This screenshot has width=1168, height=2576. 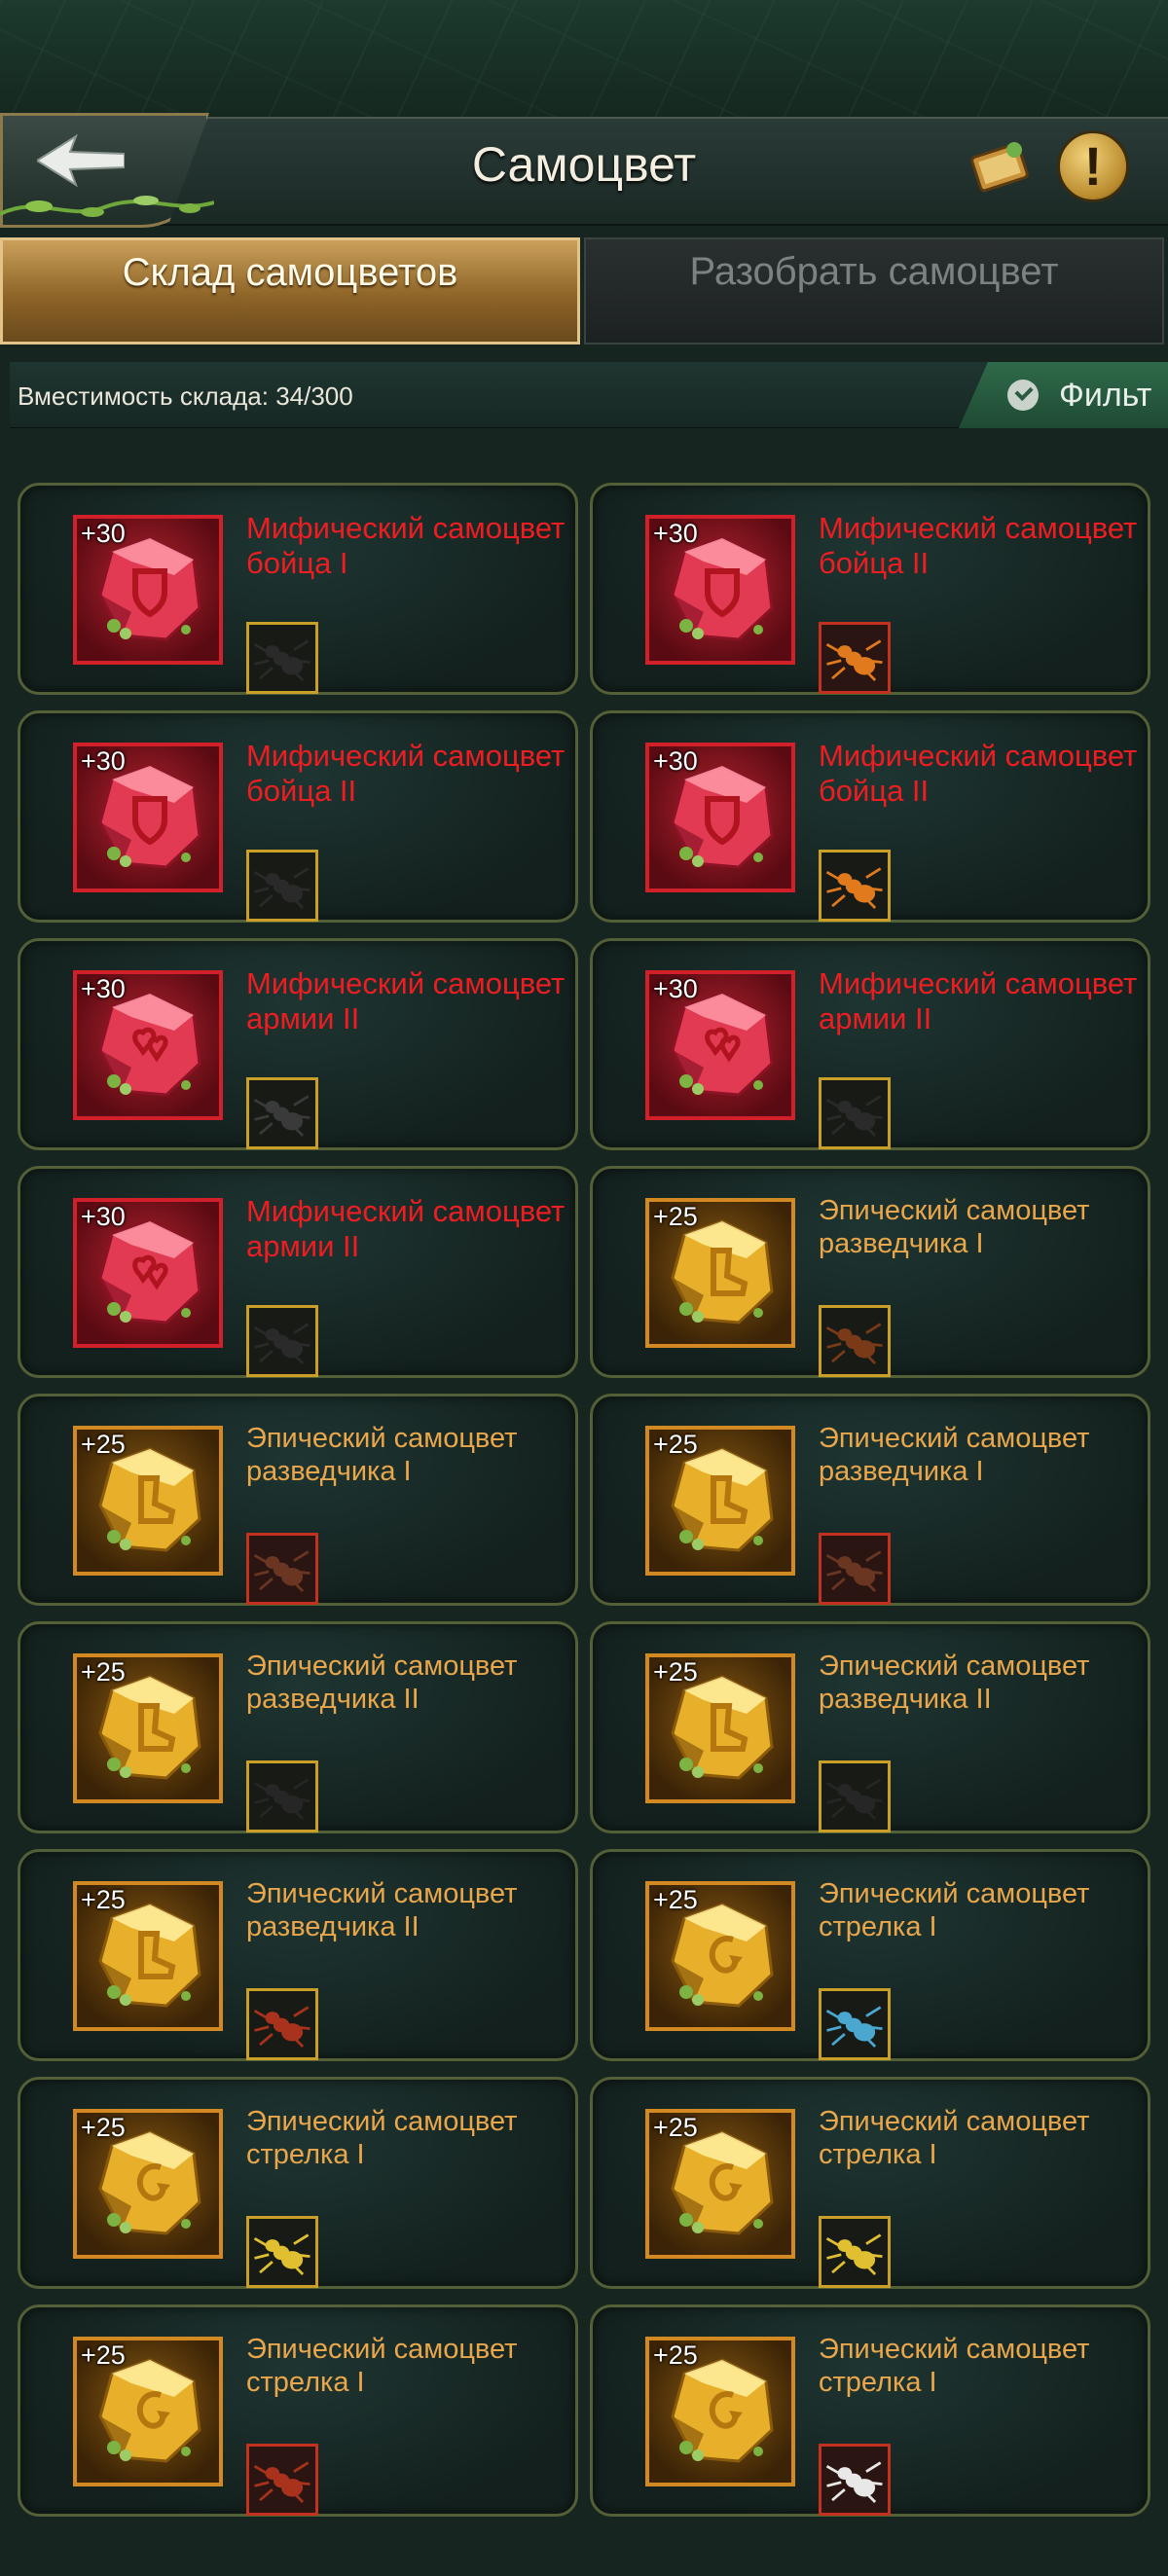 I want to click on tab-disassemble-gem: Разобрать самоцвет, so click(x=874, y=291).